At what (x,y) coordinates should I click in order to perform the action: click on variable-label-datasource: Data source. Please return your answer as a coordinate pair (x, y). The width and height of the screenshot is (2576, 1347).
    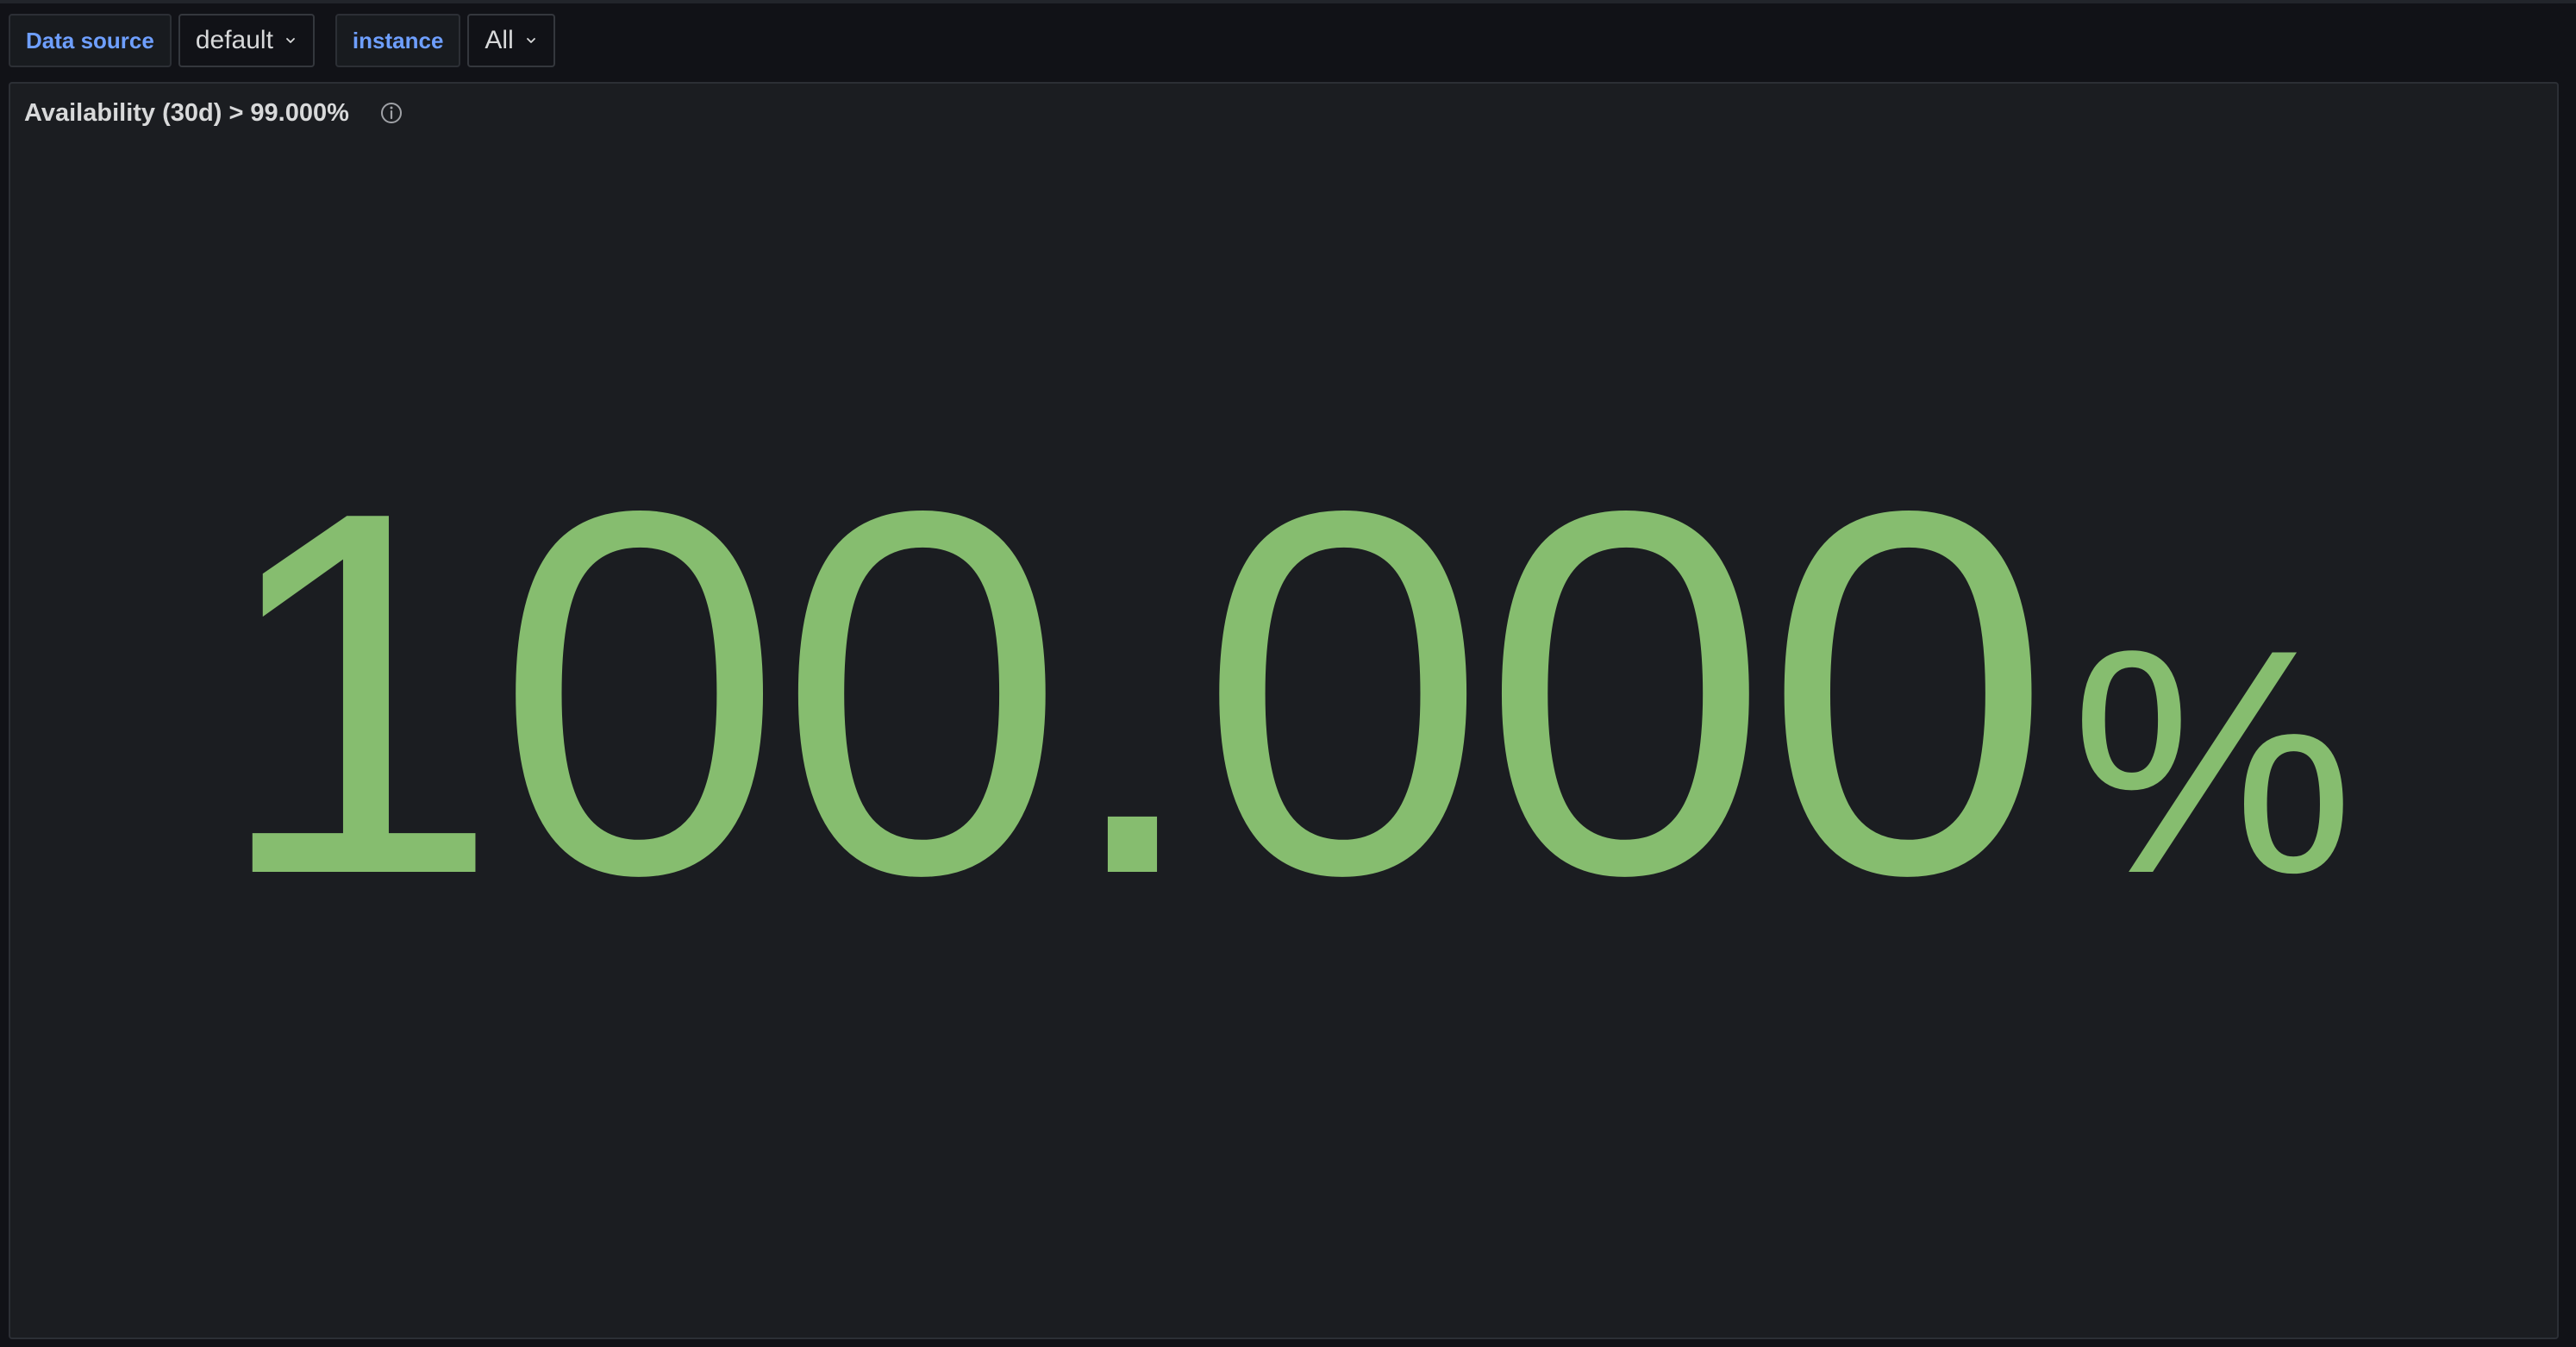
    Looking at the image, I should click on (90, 40).